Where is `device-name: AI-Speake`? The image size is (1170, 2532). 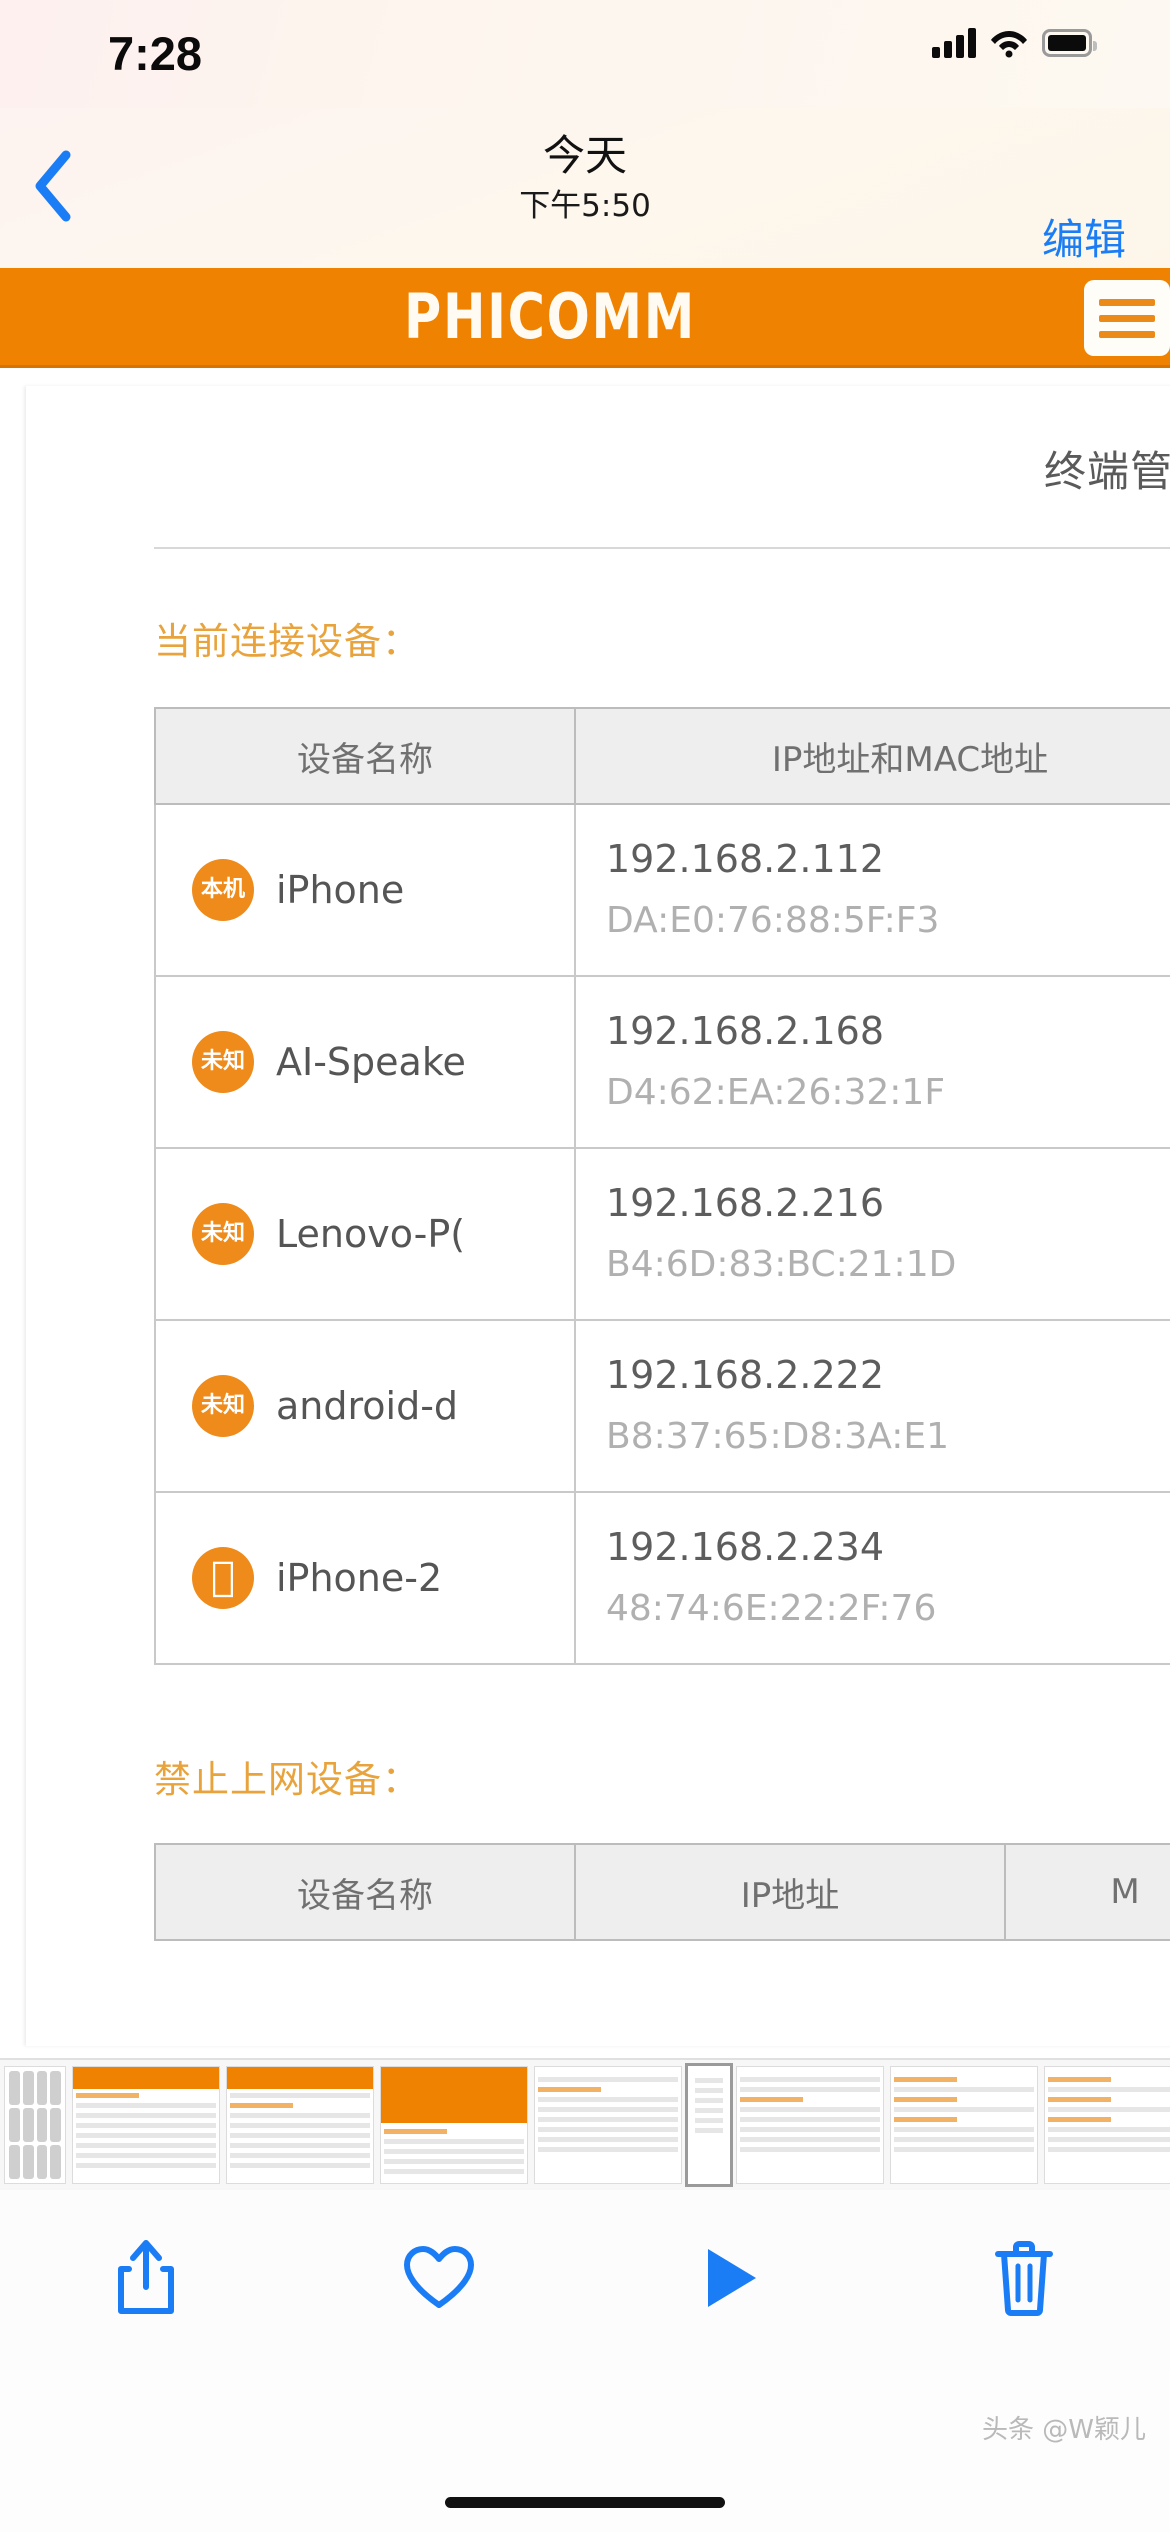 device-name: AI-Speake is located at coordinates (371, 1062).